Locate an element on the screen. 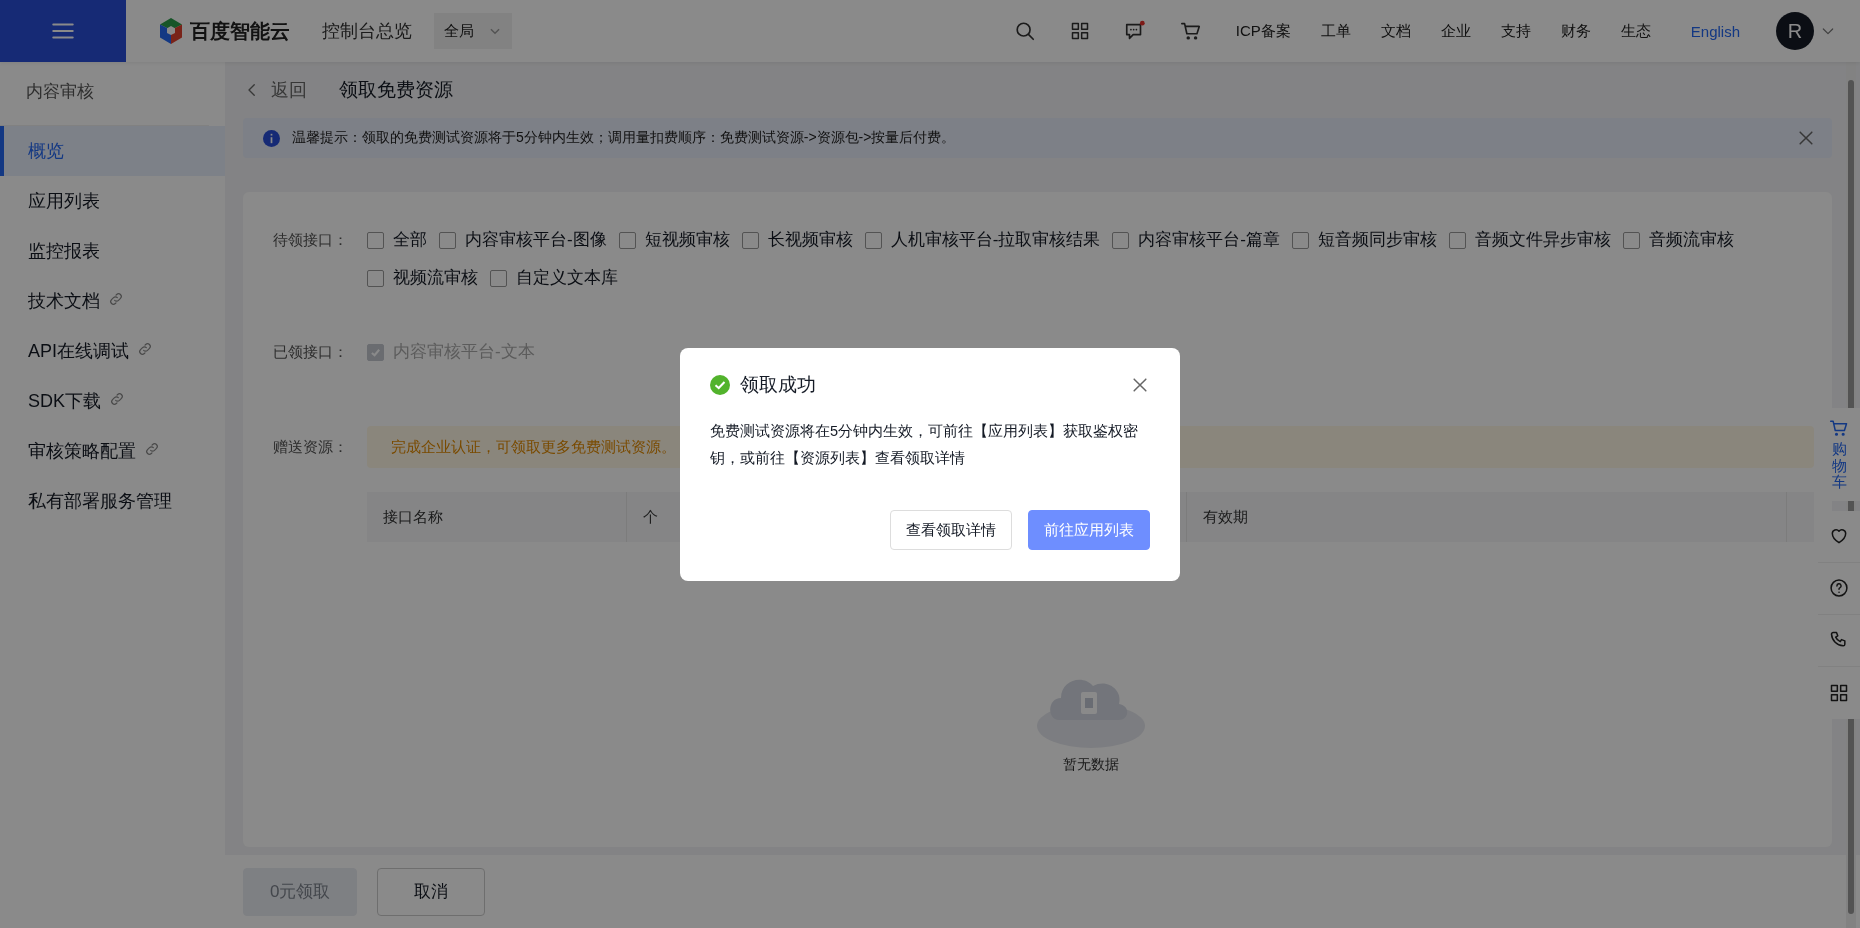 The width and height of the screenshot is (1860, 928). nav-link: 文档 is located at coordinates (1395, 31).